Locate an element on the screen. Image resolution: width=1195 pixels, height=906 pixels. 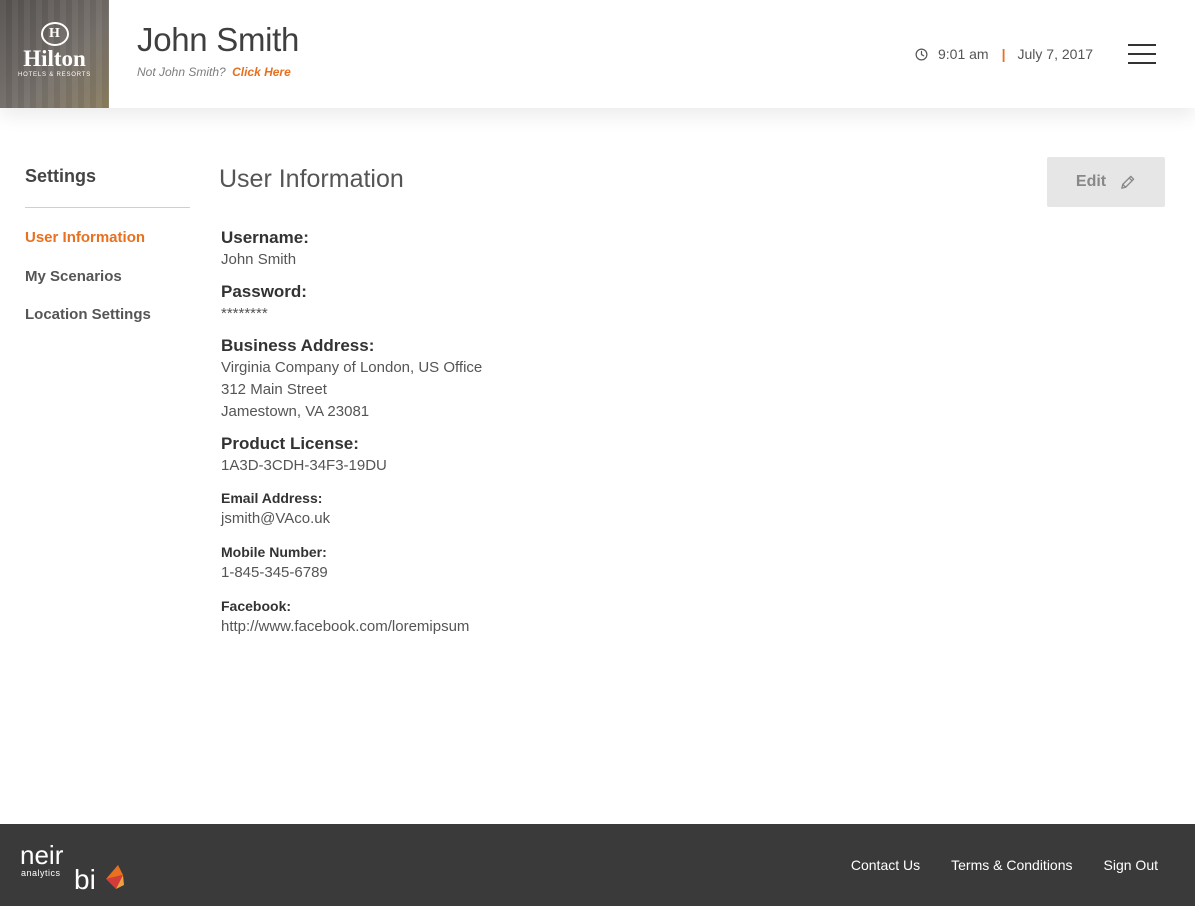
clock-icon is located at coordinates (921, 54).